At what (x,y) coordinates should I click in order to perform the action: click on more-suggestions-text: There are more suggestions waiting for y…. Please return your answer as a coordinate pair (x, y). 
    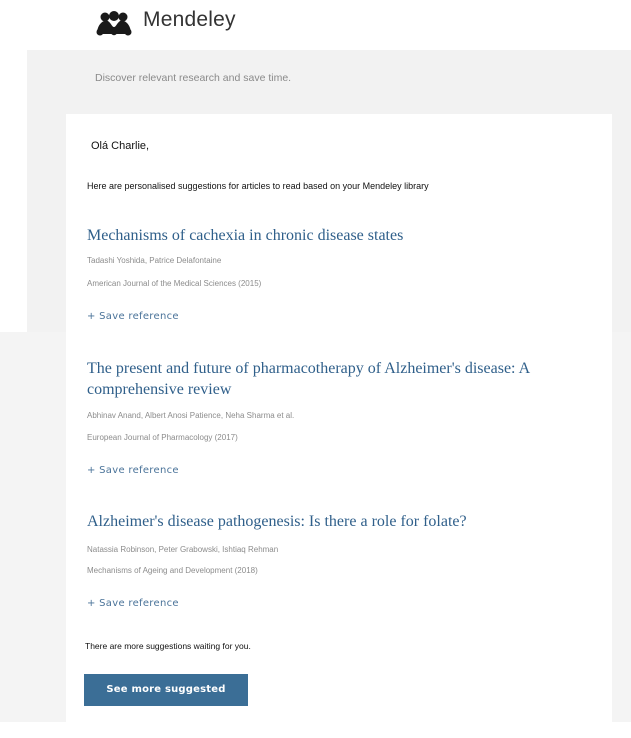
    Looking at the image, I should click on (168, 646).